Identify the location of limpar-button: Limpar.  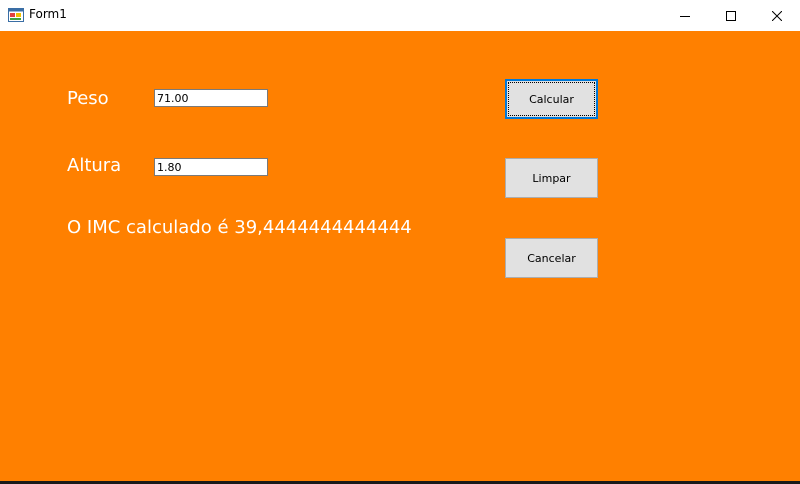
(551, 178).